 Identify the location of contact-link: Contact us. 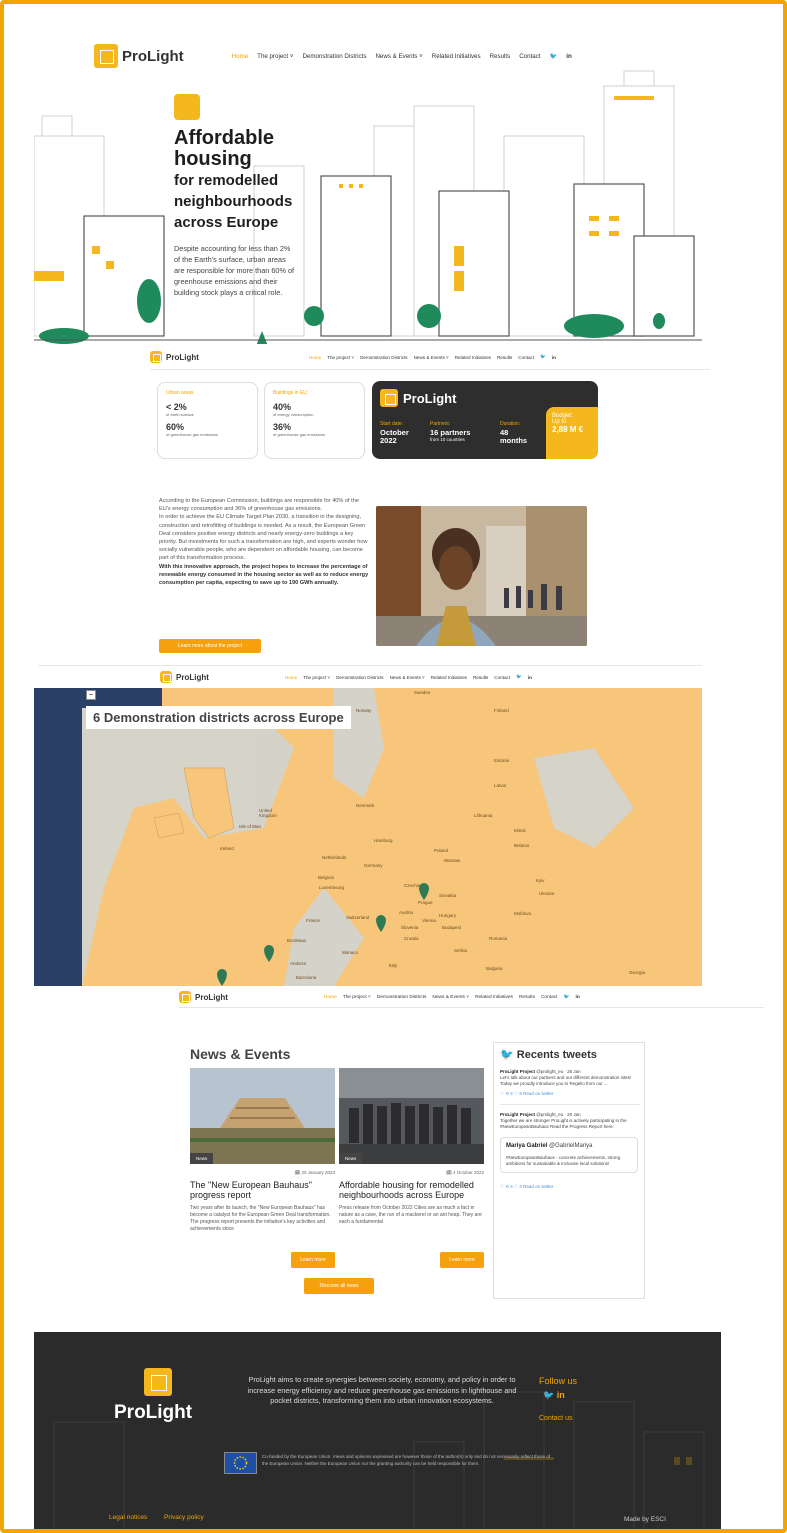
(558, 1418).